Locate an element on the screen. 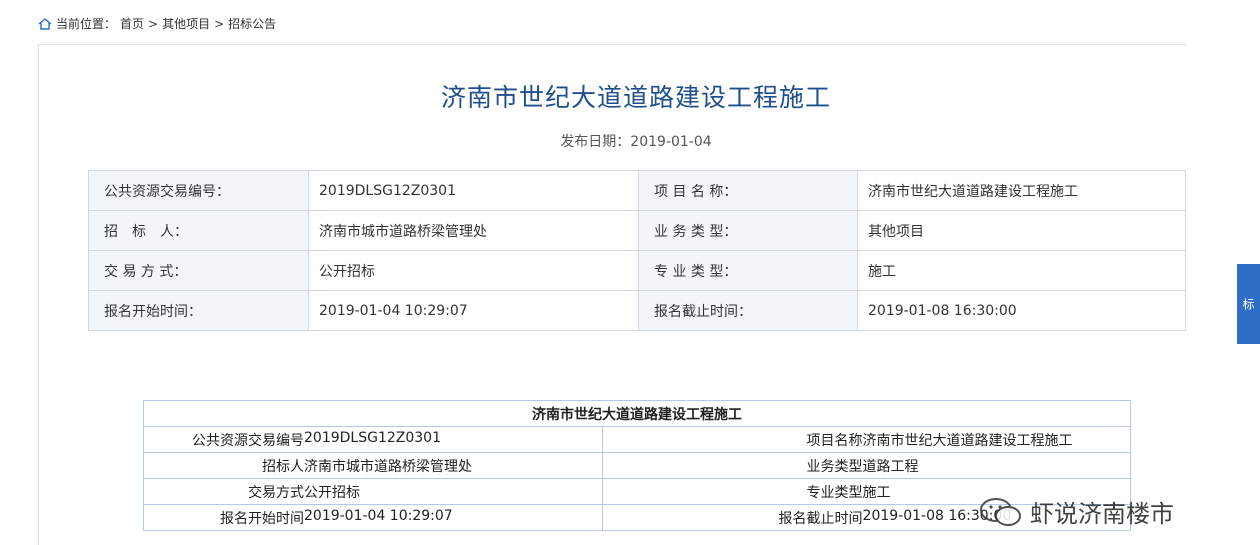 The height and width of the screenshot is (545, 1260). cell-key: 专业类型 is located at coordinates (834, 492).